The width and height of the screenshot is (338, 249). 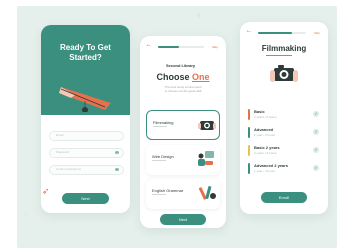 I want to click on email-placeholder: Email, so click(x=60, y=135).